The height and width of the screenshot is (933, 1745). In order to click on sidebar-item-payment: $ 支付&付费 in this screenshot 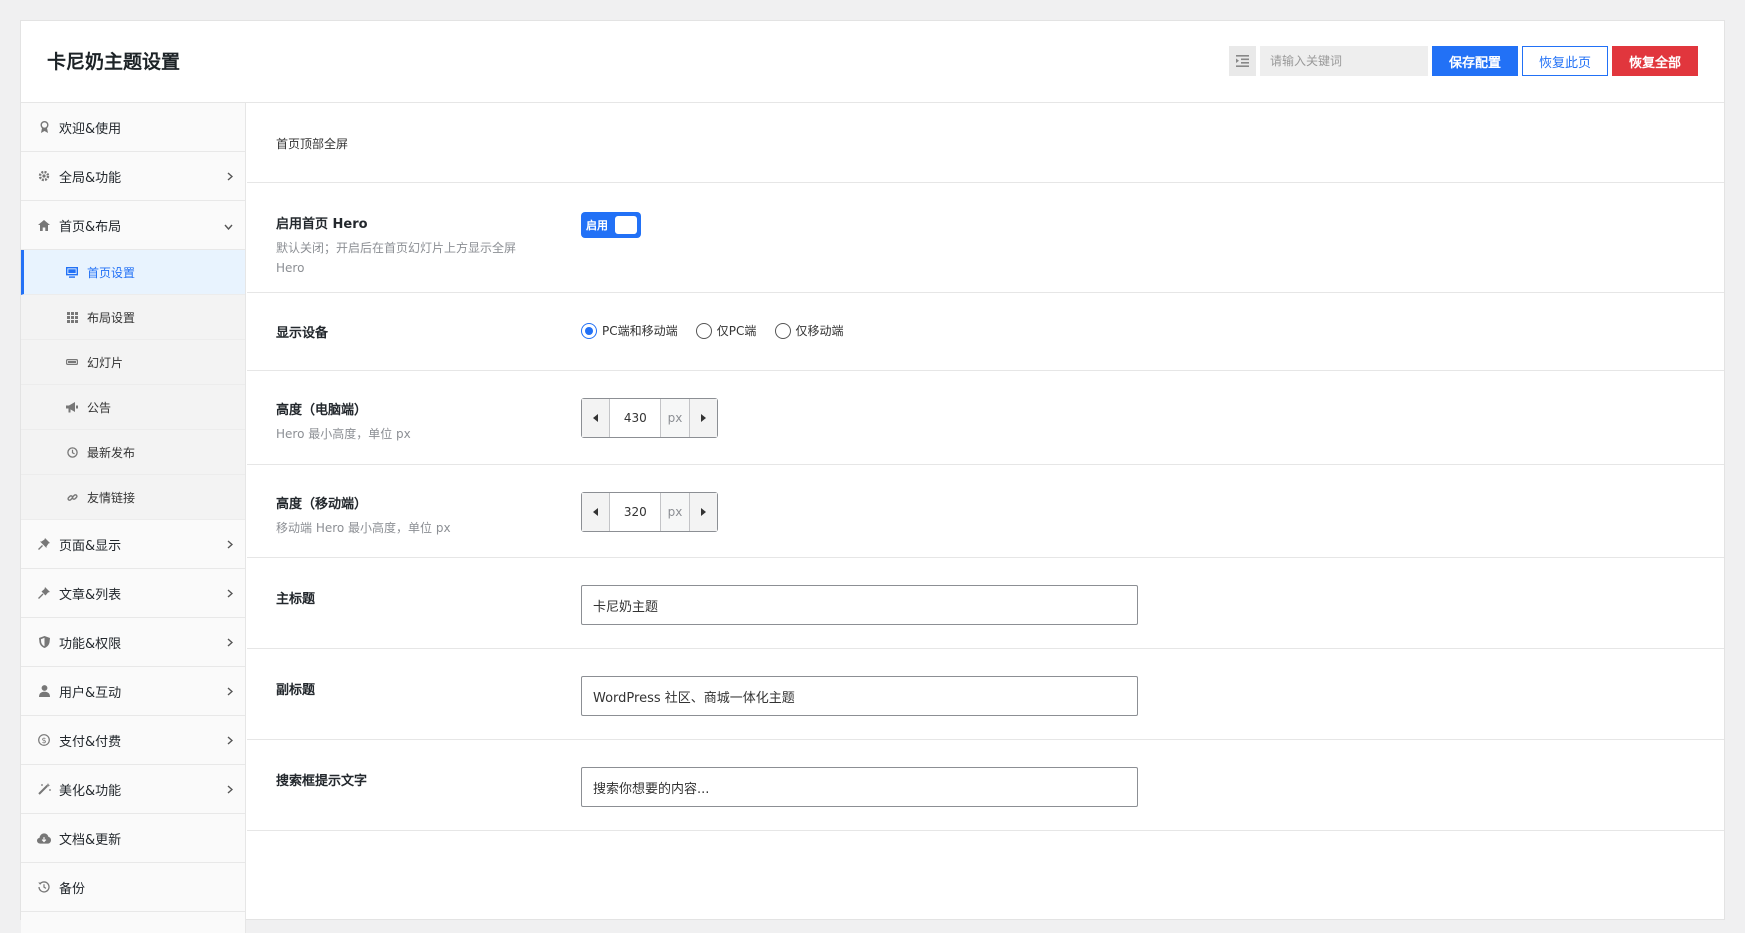, I will do `click(133, 740)`.